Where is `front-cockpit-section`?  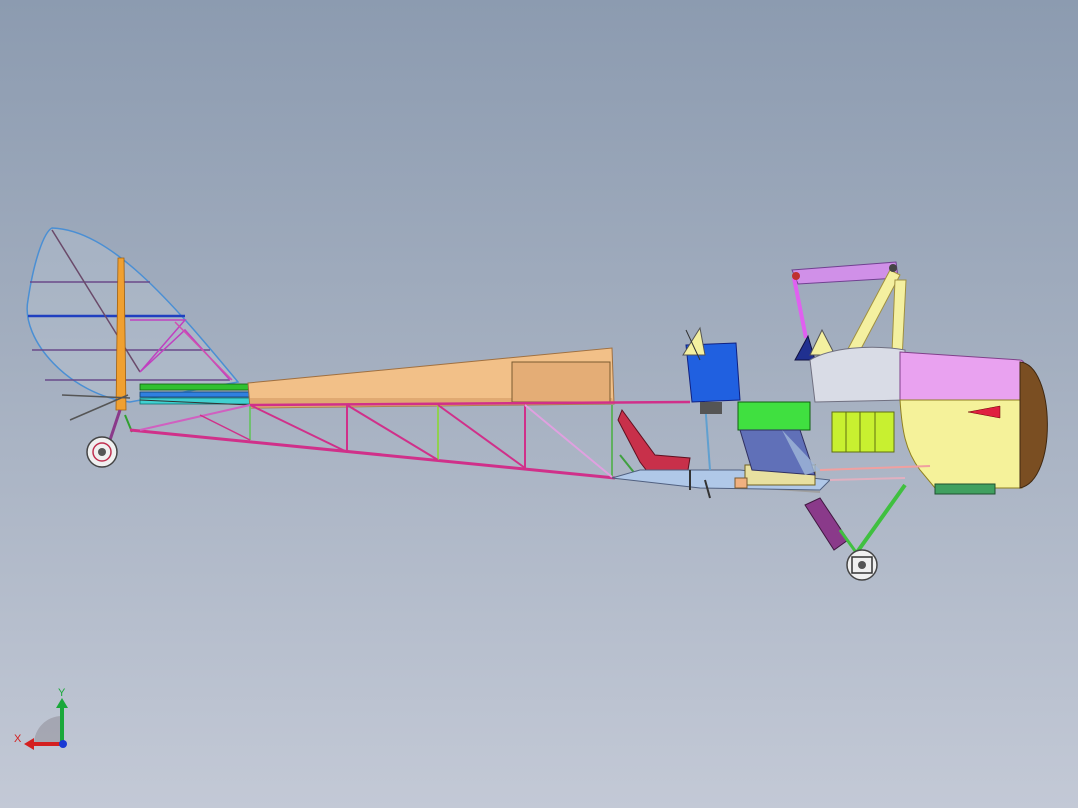
front-cockpit-section is located at coordinates (778, 438).